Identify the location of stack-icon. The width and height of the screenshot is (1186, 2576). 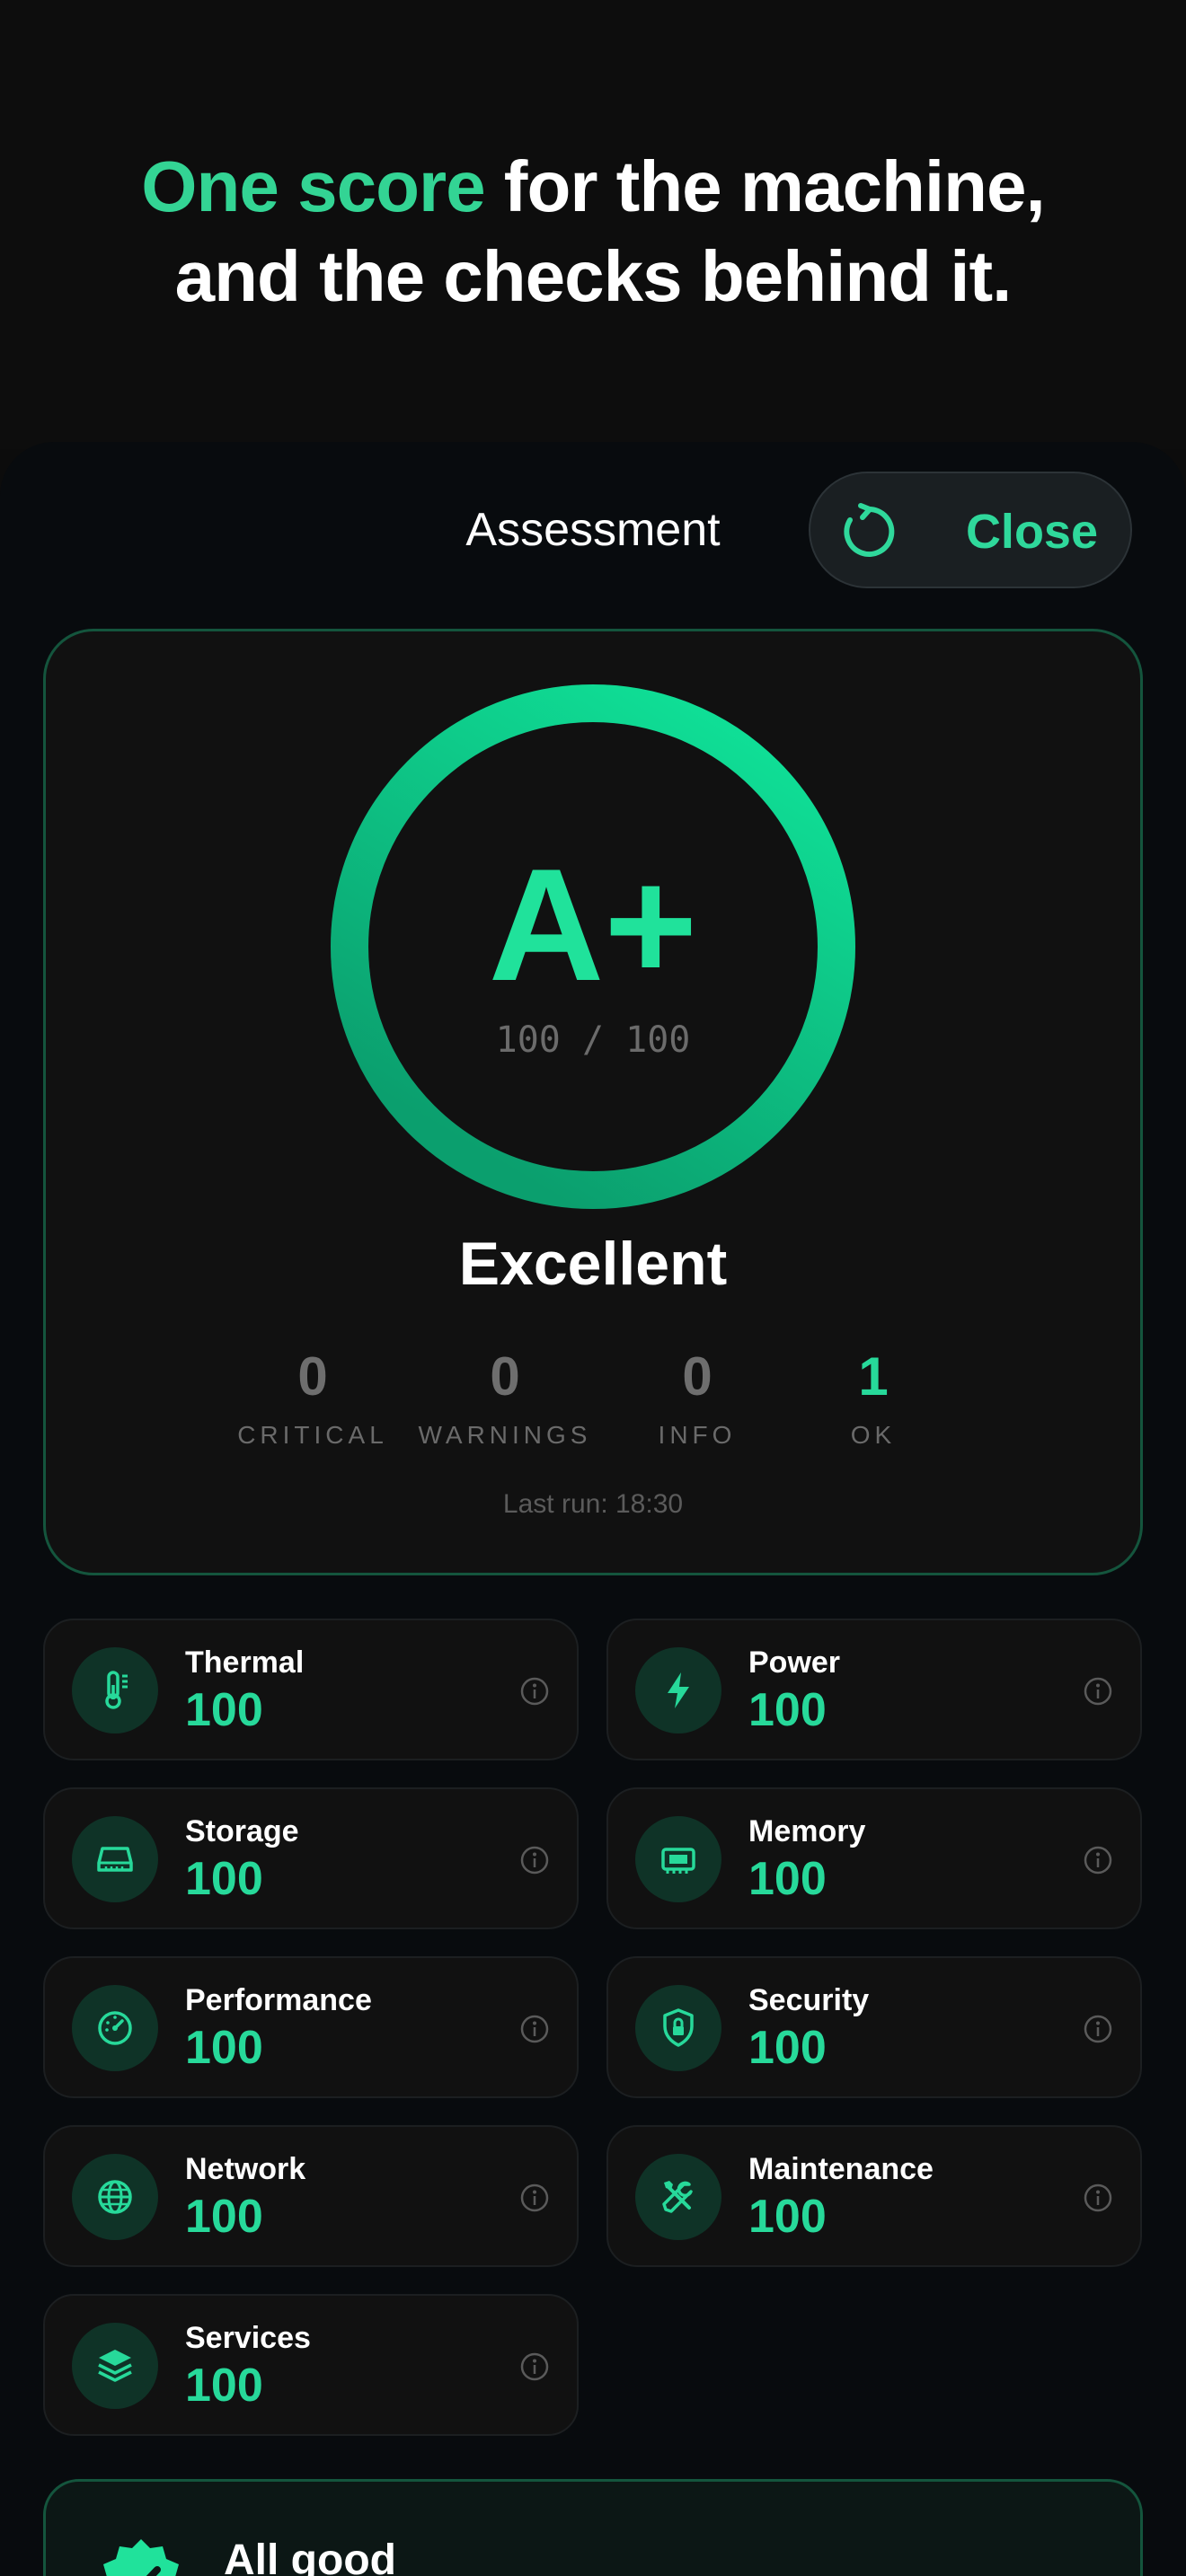
(115, 2366).